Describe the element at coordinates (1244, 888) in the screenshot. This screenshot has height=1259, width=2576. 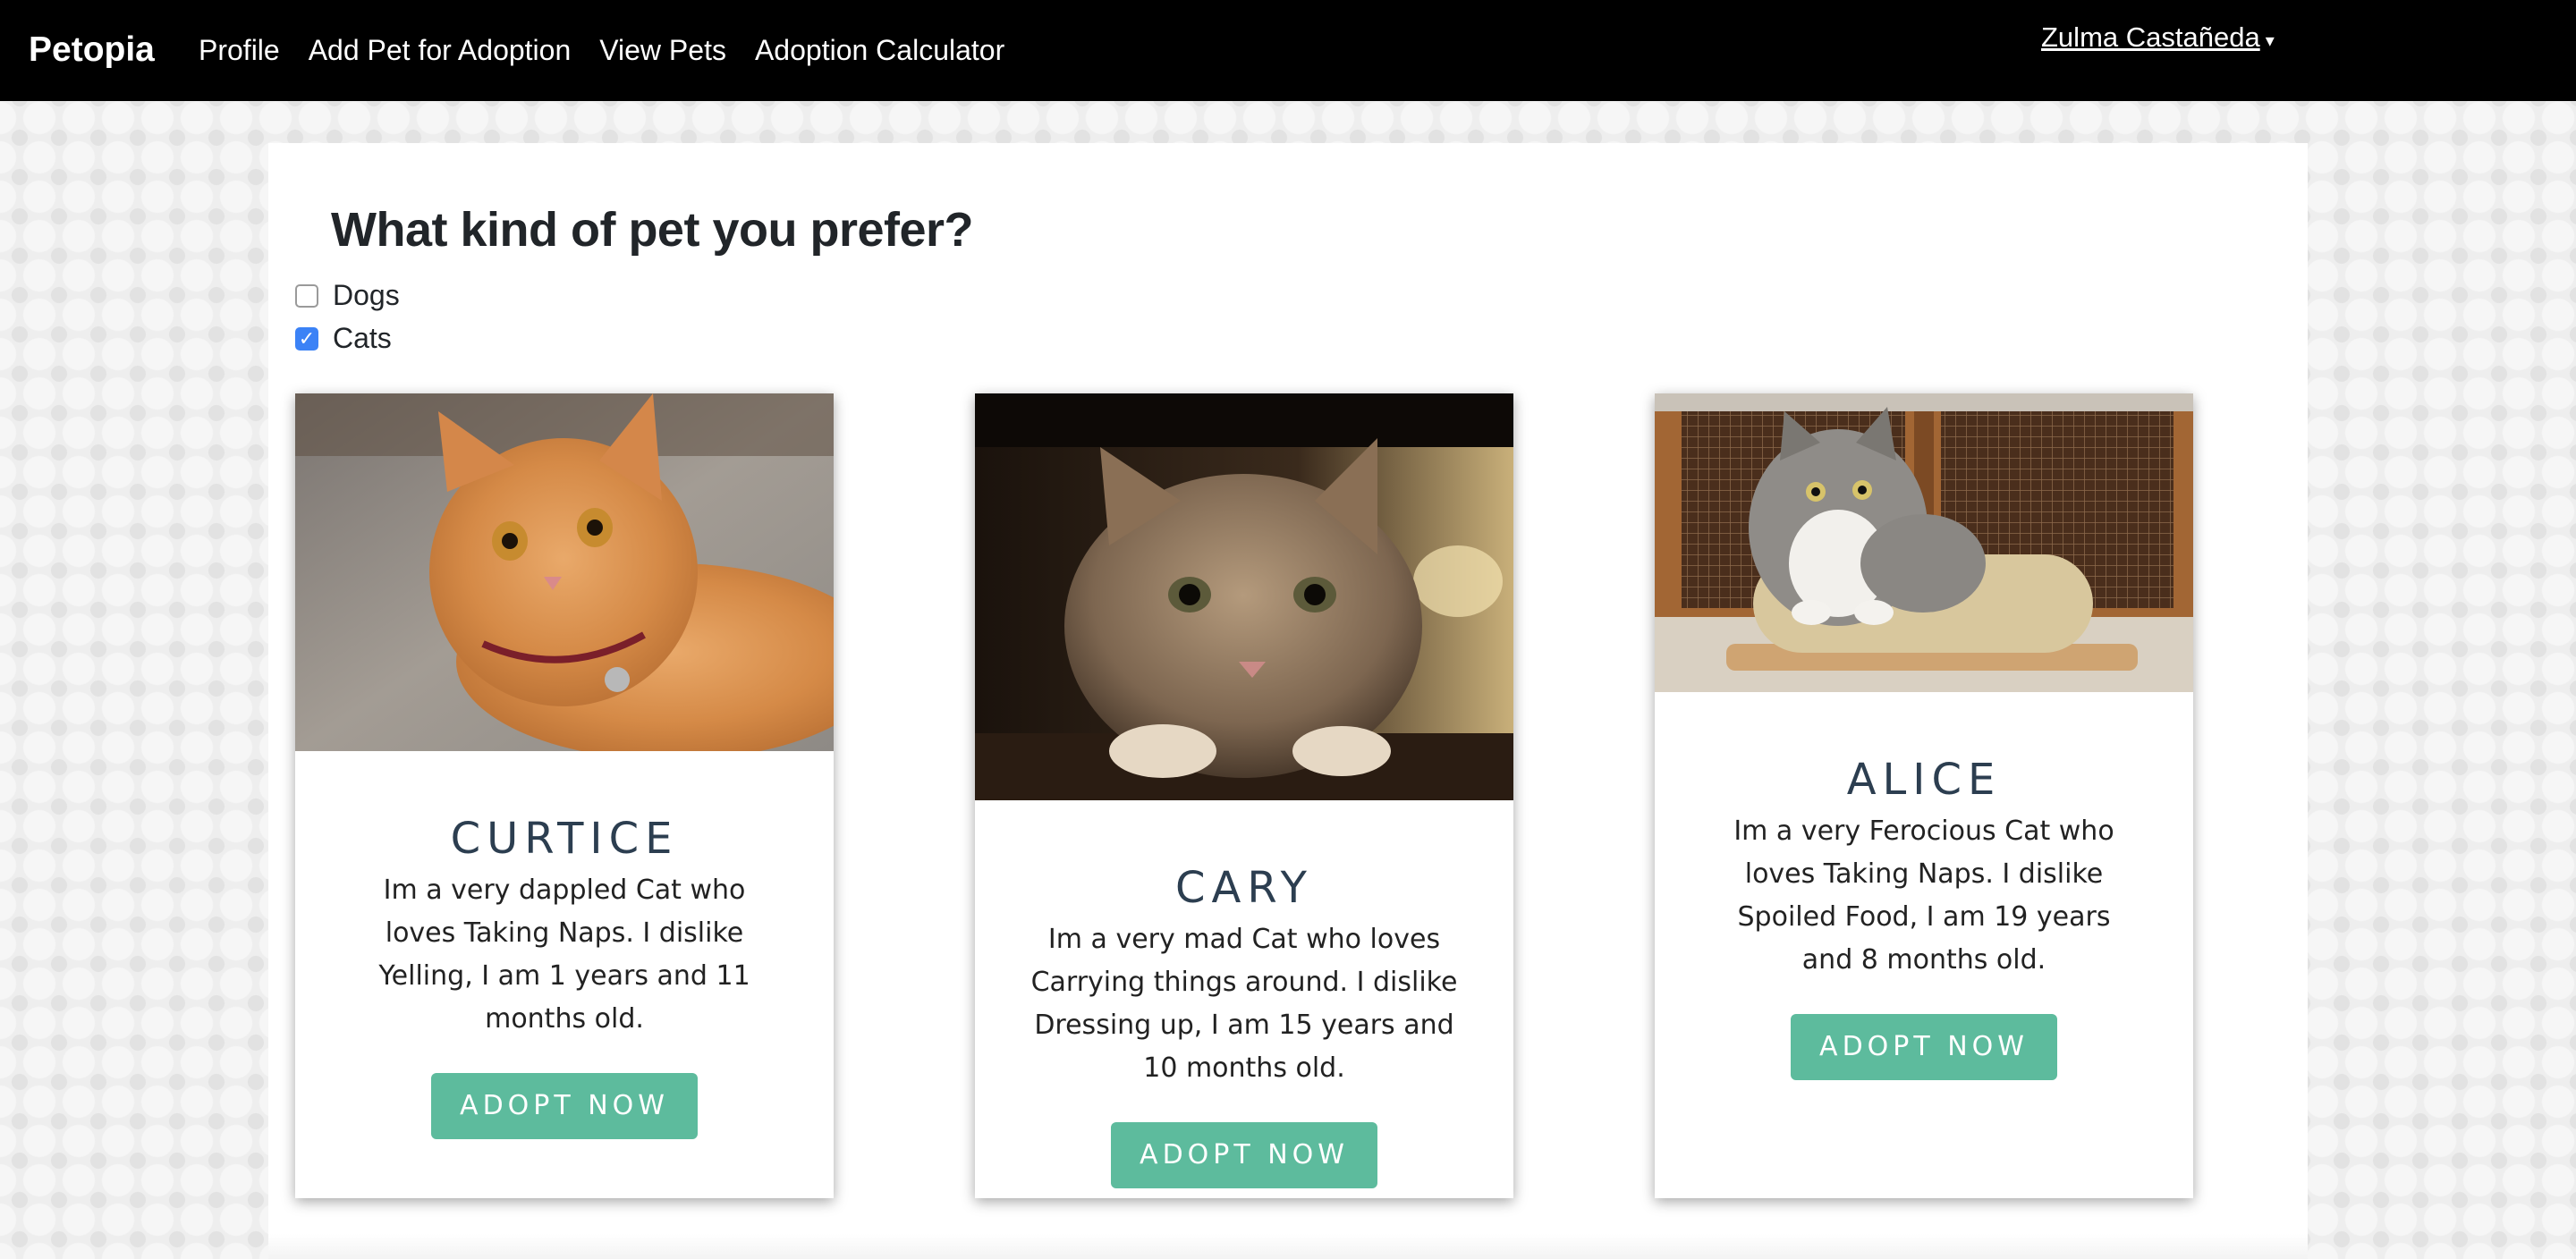
I see `pet-name: CARY` at that location.